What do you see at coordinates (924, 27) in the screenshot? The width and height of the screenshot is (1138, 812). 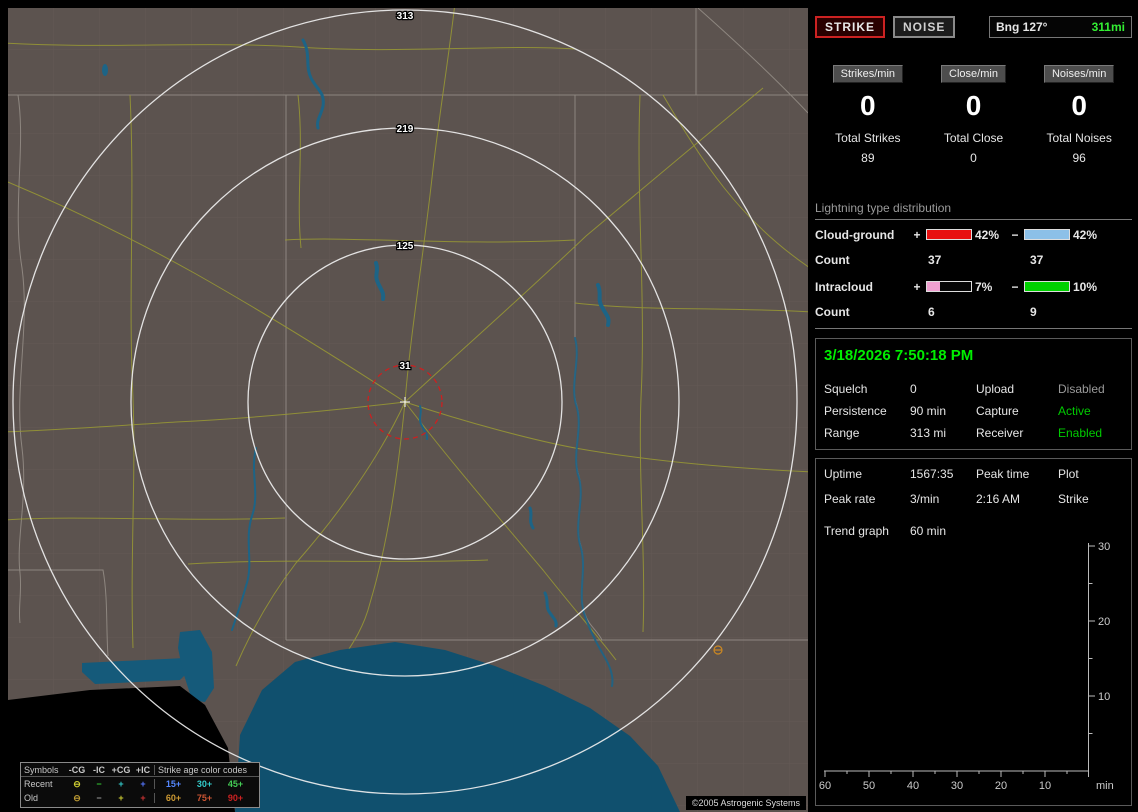 I see `noise-mode-button: NOISE` at bounding box center [924, 27].